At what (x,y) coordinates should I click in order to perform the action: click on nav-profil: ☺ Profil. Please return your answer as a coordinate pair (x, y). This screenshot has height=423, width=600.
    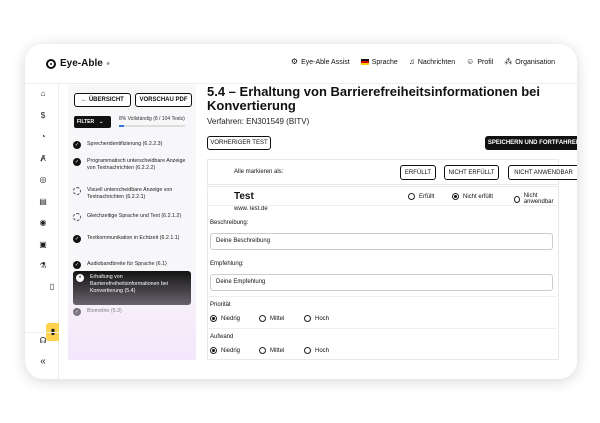
    Looking at the image, I should click on (479, 62).